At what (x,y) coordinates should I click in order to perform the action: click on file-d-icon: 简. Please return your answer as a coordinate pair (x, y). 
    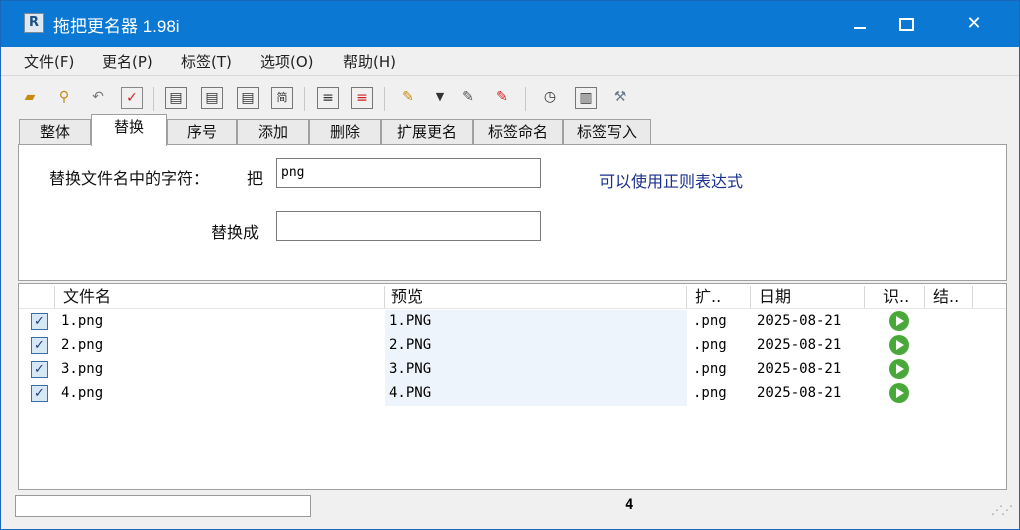
    Looking at the image, I should click on (282, 98).